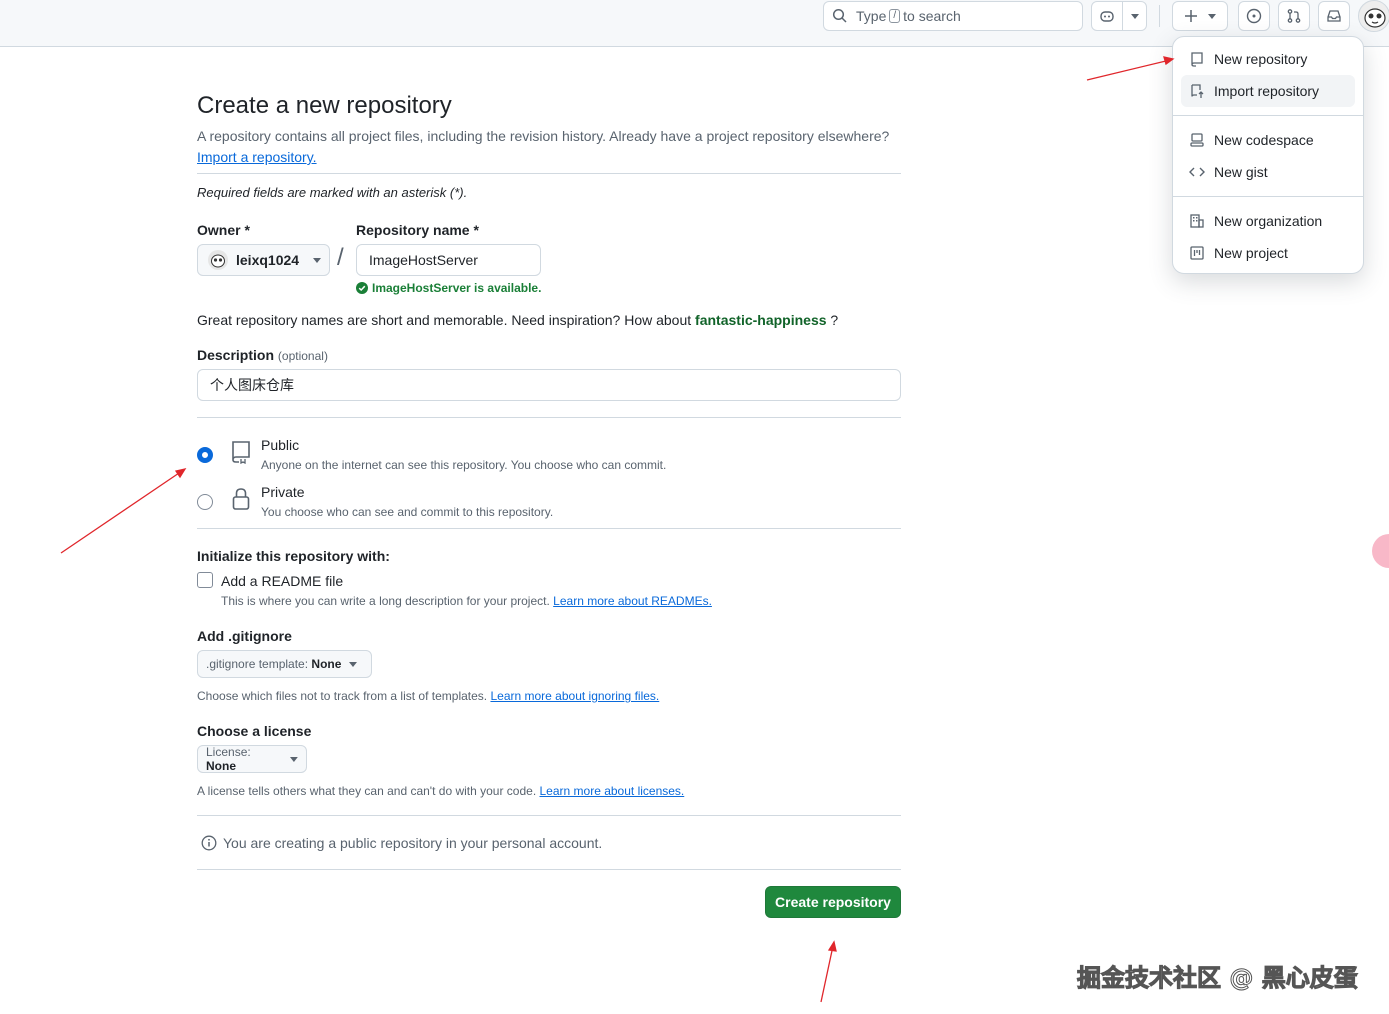 The width and height of the screenshot is (1389, 1014). I want to click on description-input: 个人图床仓库, so click(549, 385).